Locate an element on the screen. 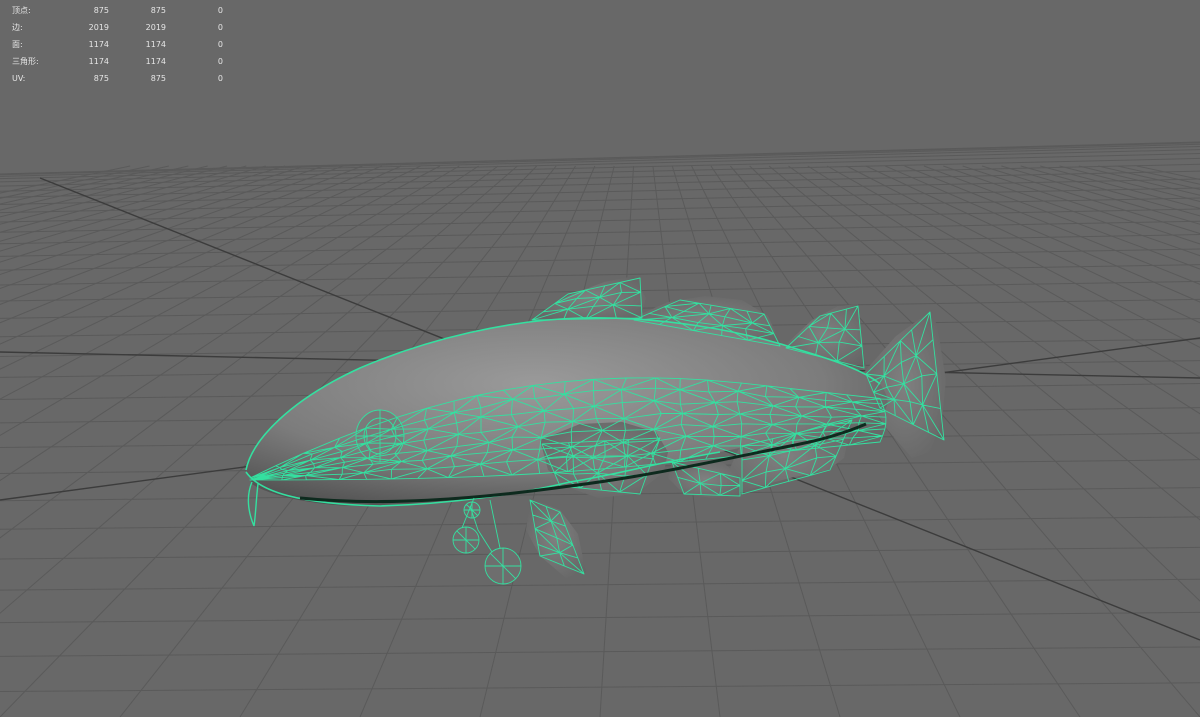 The height and width of the screenshot is (717, 1200). hud-row: 边: 2019 2019 0 is located at coordinates (119, 27).